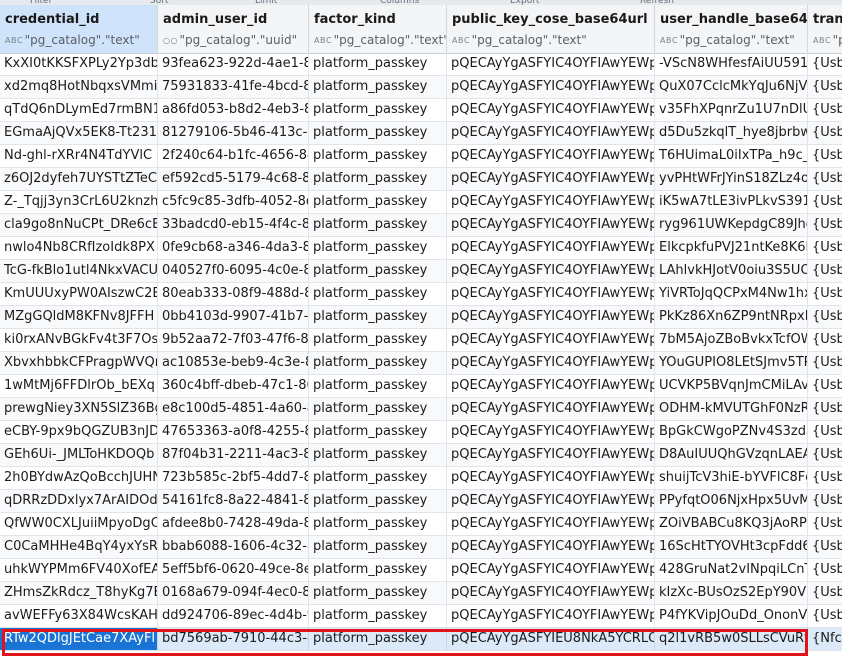  I want to click on cell-credential-id: KxXI0tKKSFXPLy2Yp3dbl, so click(79, 64).